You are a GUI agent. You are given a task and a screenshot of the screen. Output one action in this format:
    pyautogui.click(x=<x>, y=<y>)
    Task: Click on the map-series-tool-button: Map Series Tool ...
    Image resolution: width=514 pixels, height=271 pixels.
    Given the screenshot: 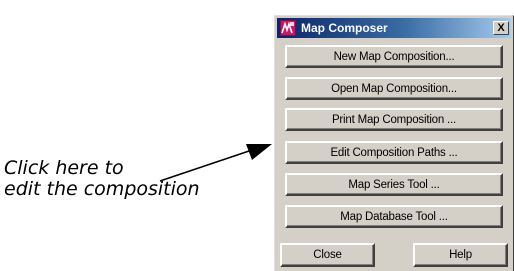 What is the action you would take?
    pyautogui.click(x=394, y=184)
    